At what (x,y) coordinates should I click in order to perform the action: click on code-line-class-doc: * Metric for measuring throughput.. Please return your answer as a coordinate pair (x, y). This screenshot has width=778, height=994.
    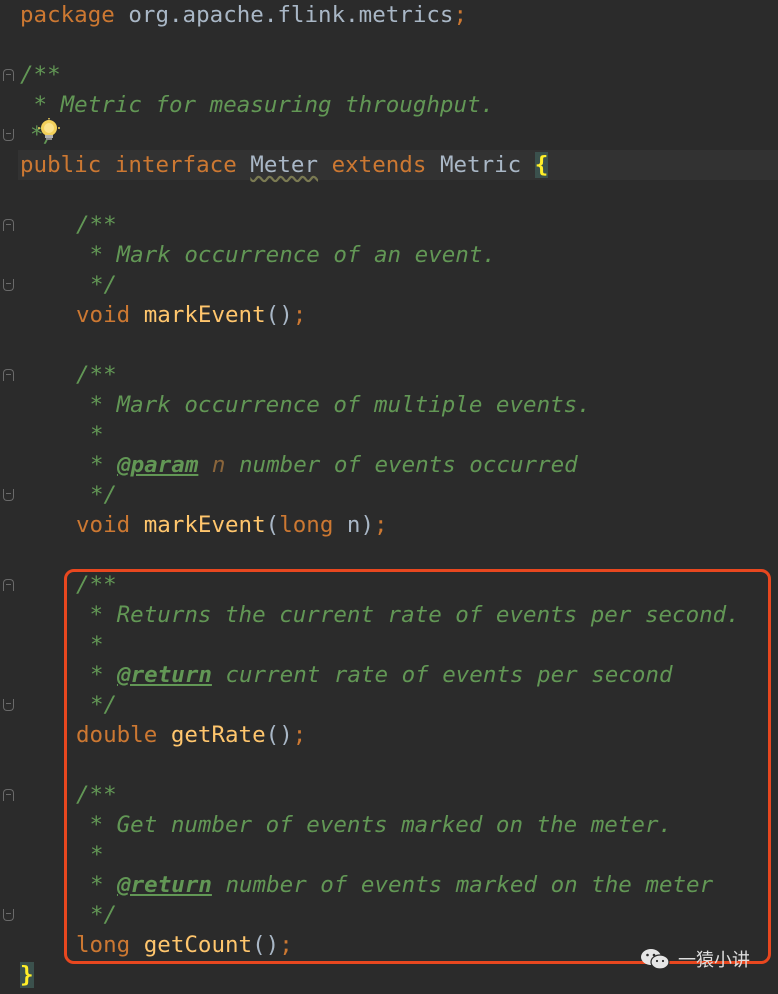
    Looking at the image, I should click on (257, 105).